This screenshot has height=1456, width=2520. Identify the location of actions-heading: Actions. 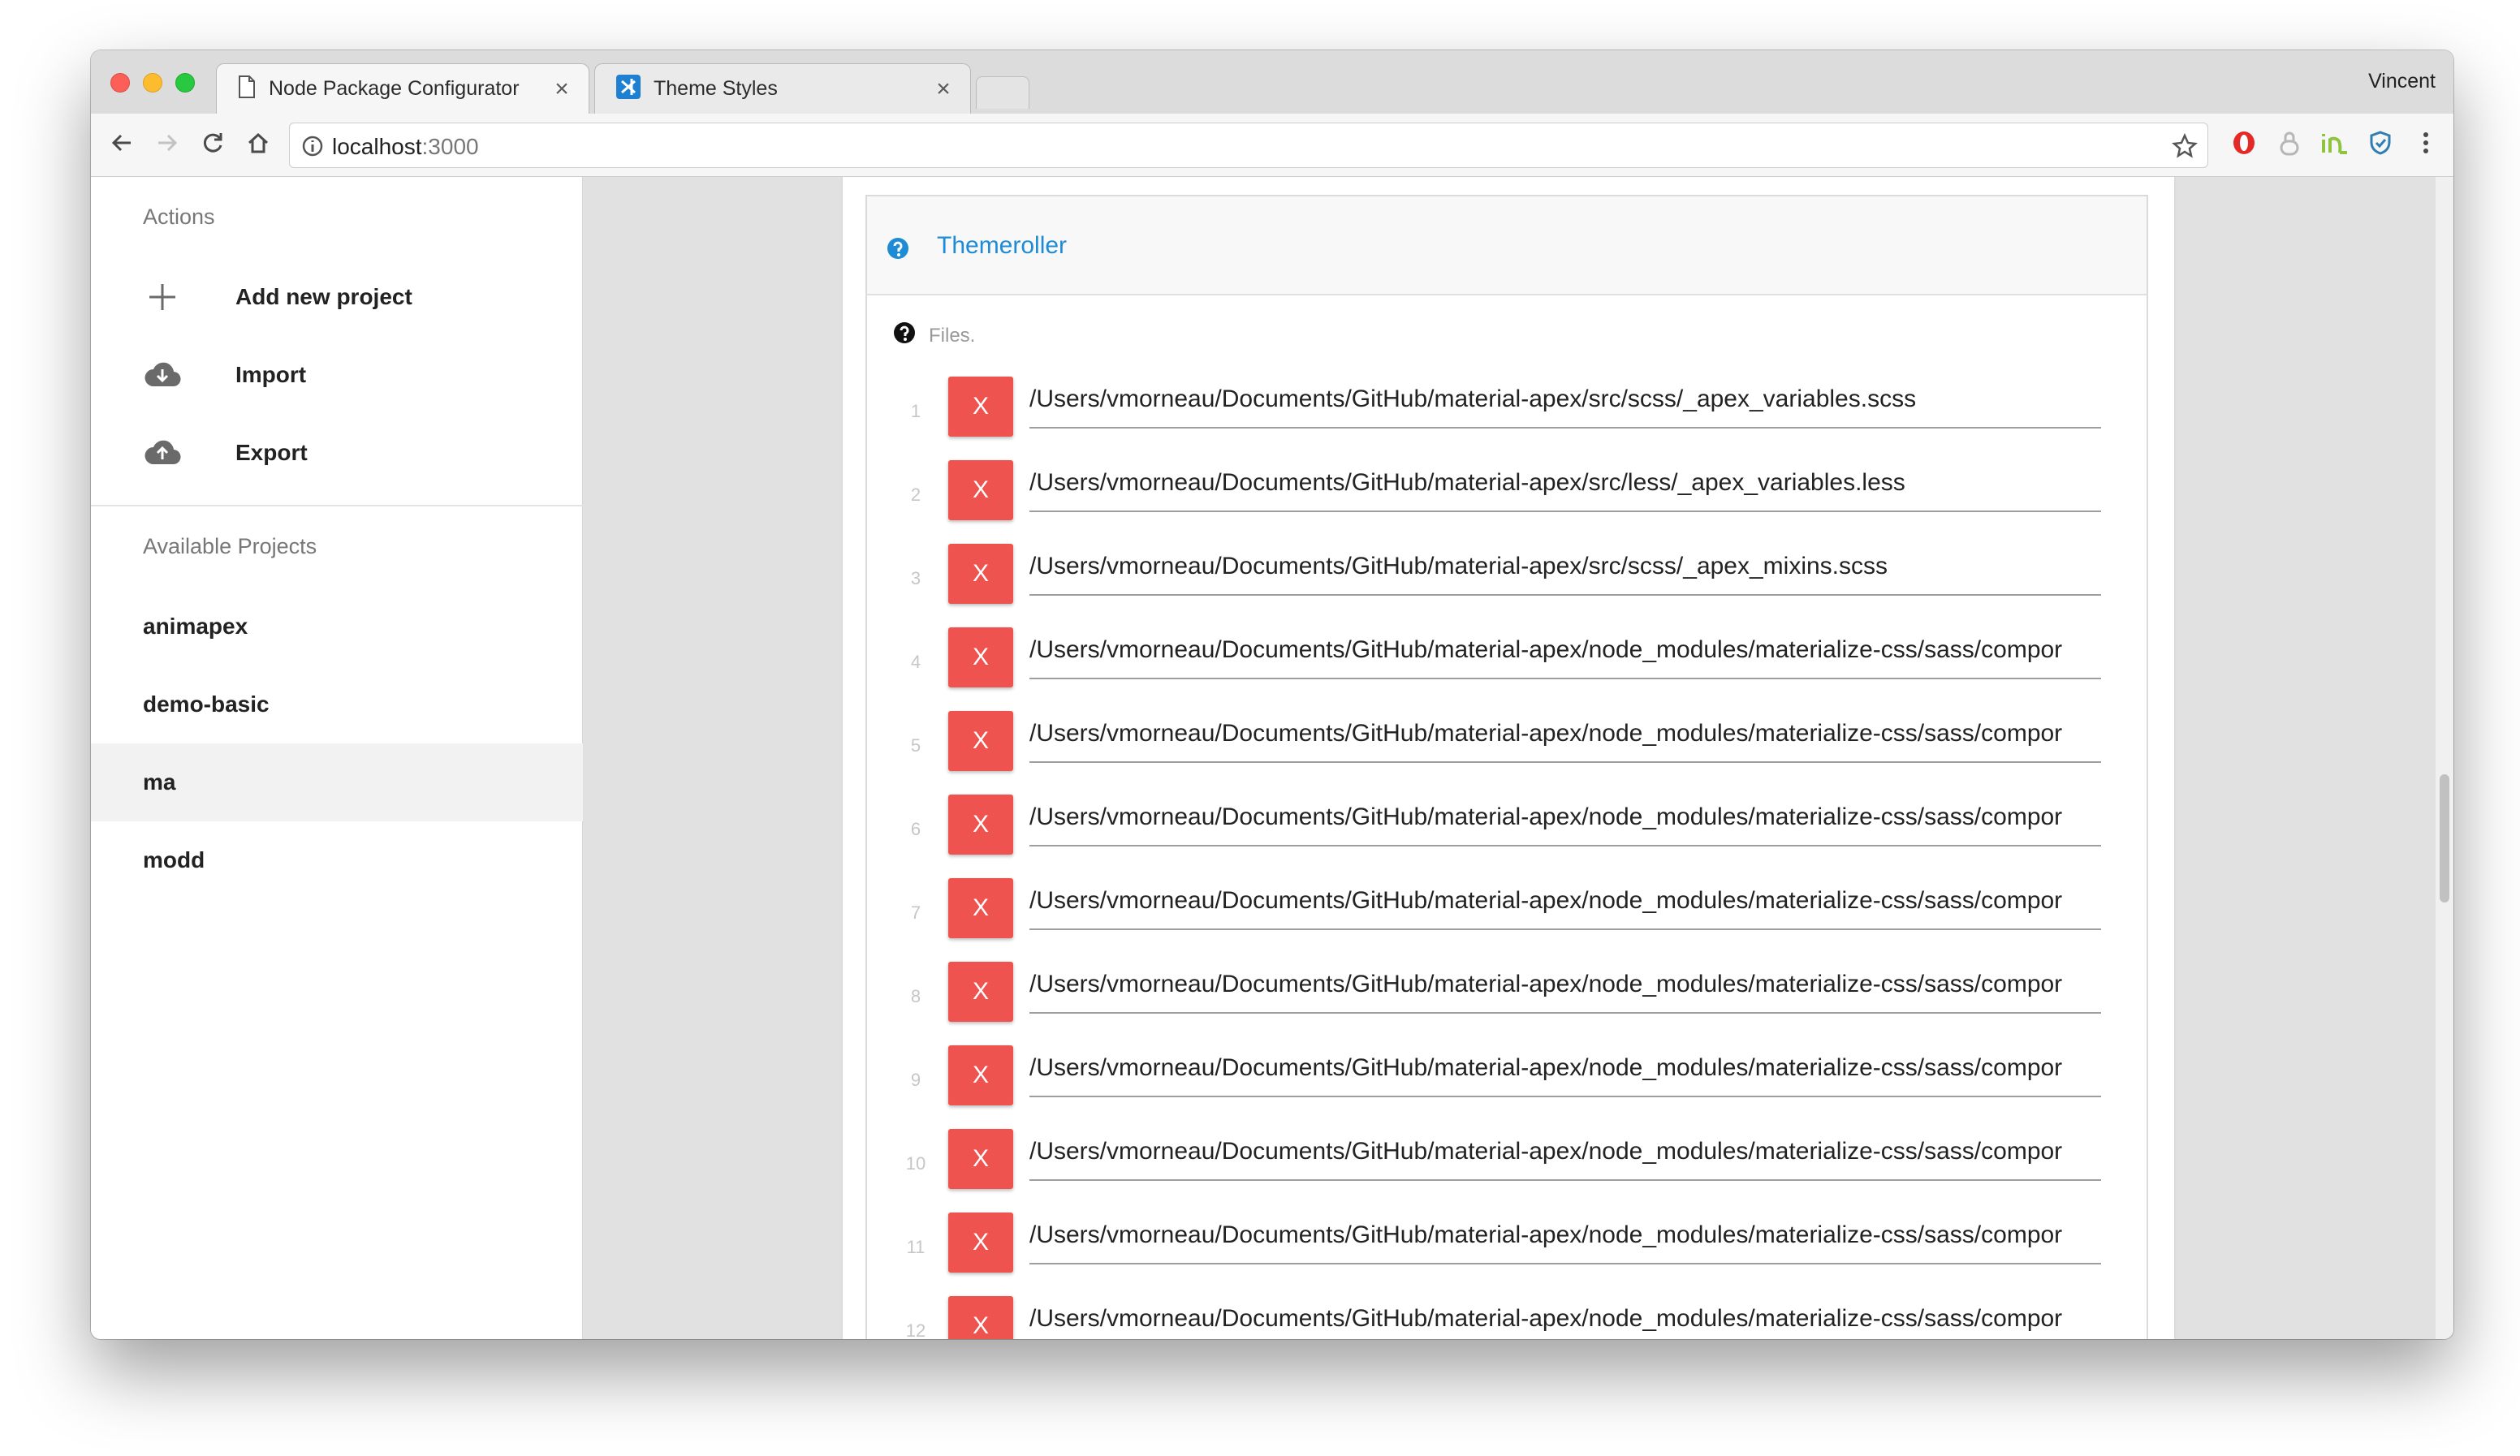
(179, 217).